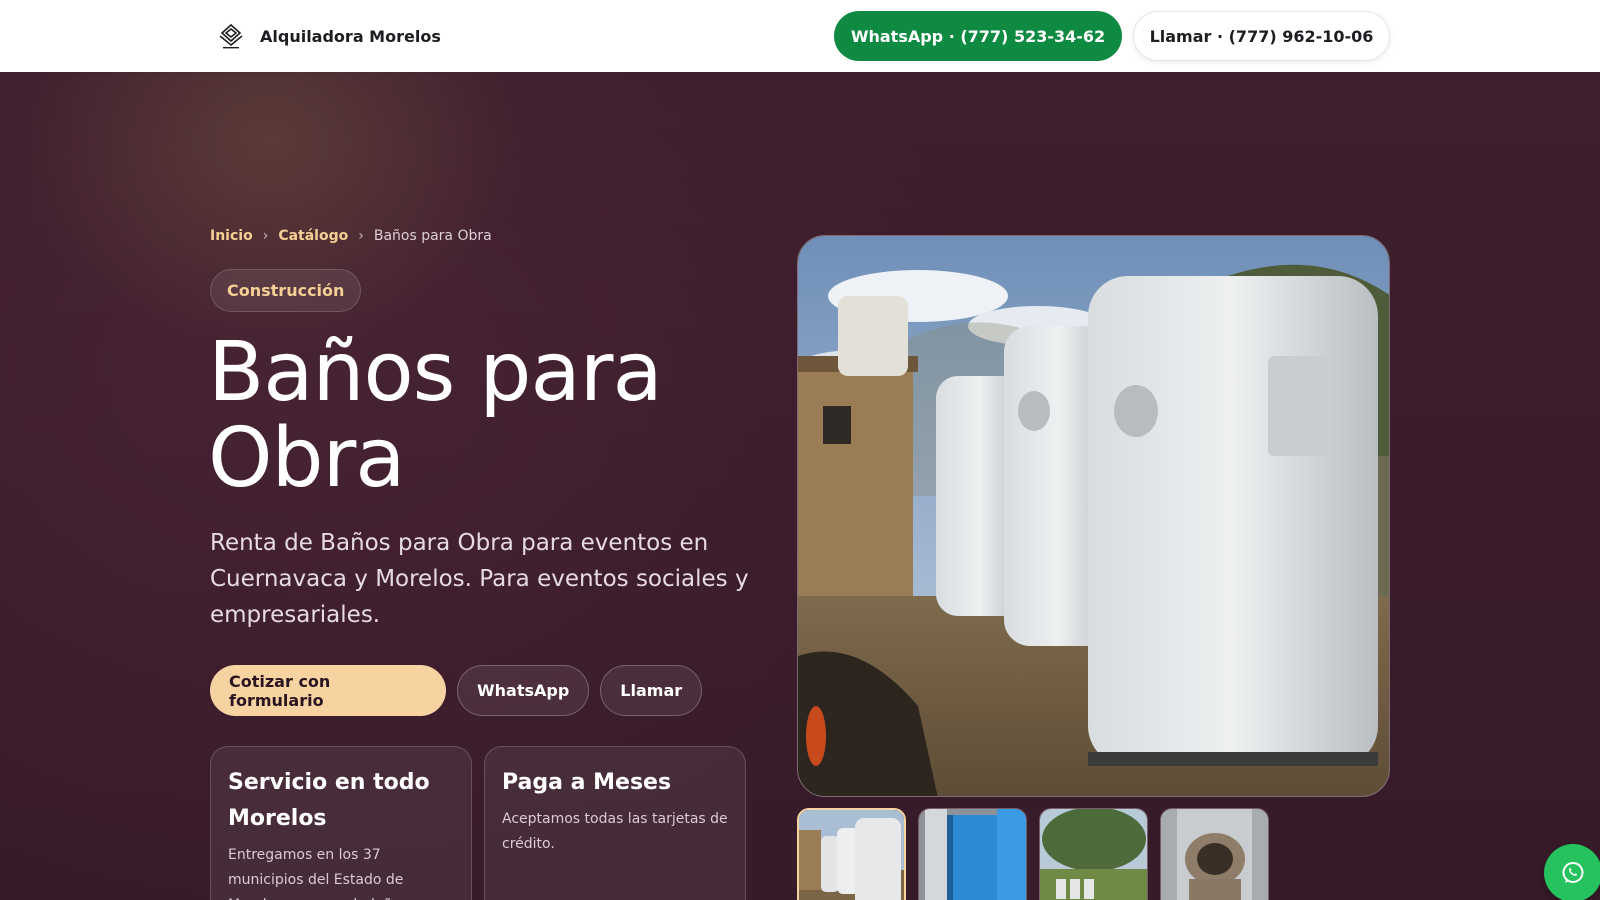  What do you see at coordinates (651, 690) in the screenshot?
I see `call-button: Llamar` at bounding box center [651, 690].